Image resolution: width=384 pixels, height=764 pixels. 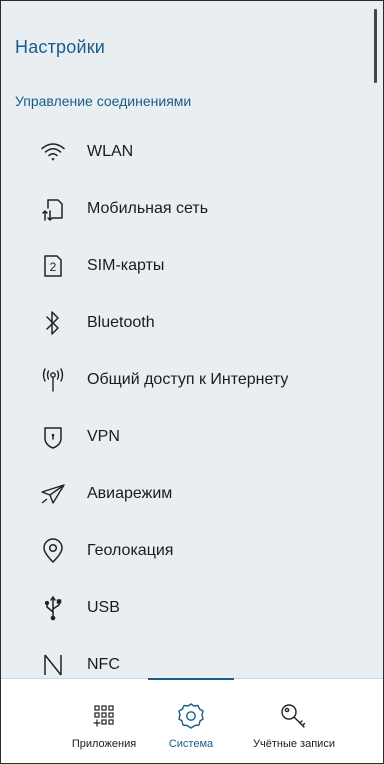 I want to click on sim-card-icon: 2, so click(x=53, y=266).